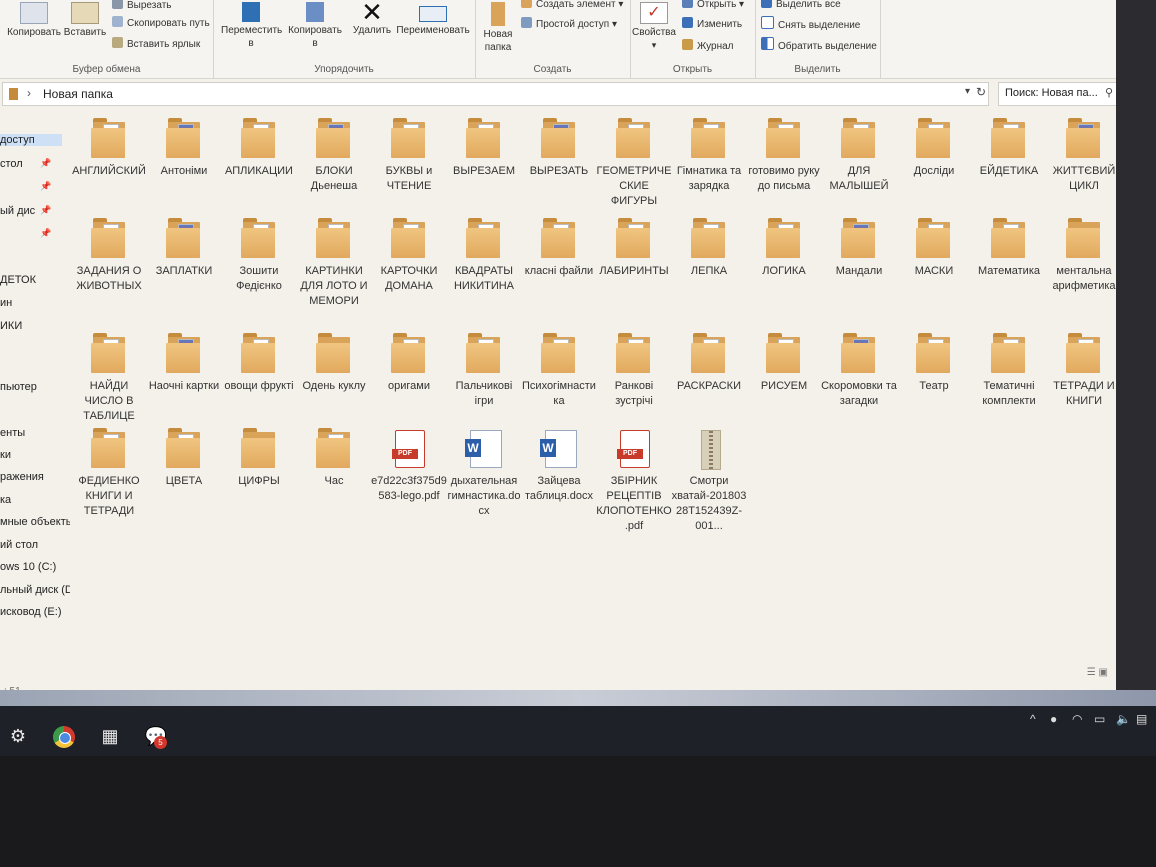  Describe the element at coordinates (634, 481) in the screenshot. I see `file-item: PDF ЗБІРНИК РЕЦЕПТІВ КЛОПОТЕНКО .pdf` at that location.